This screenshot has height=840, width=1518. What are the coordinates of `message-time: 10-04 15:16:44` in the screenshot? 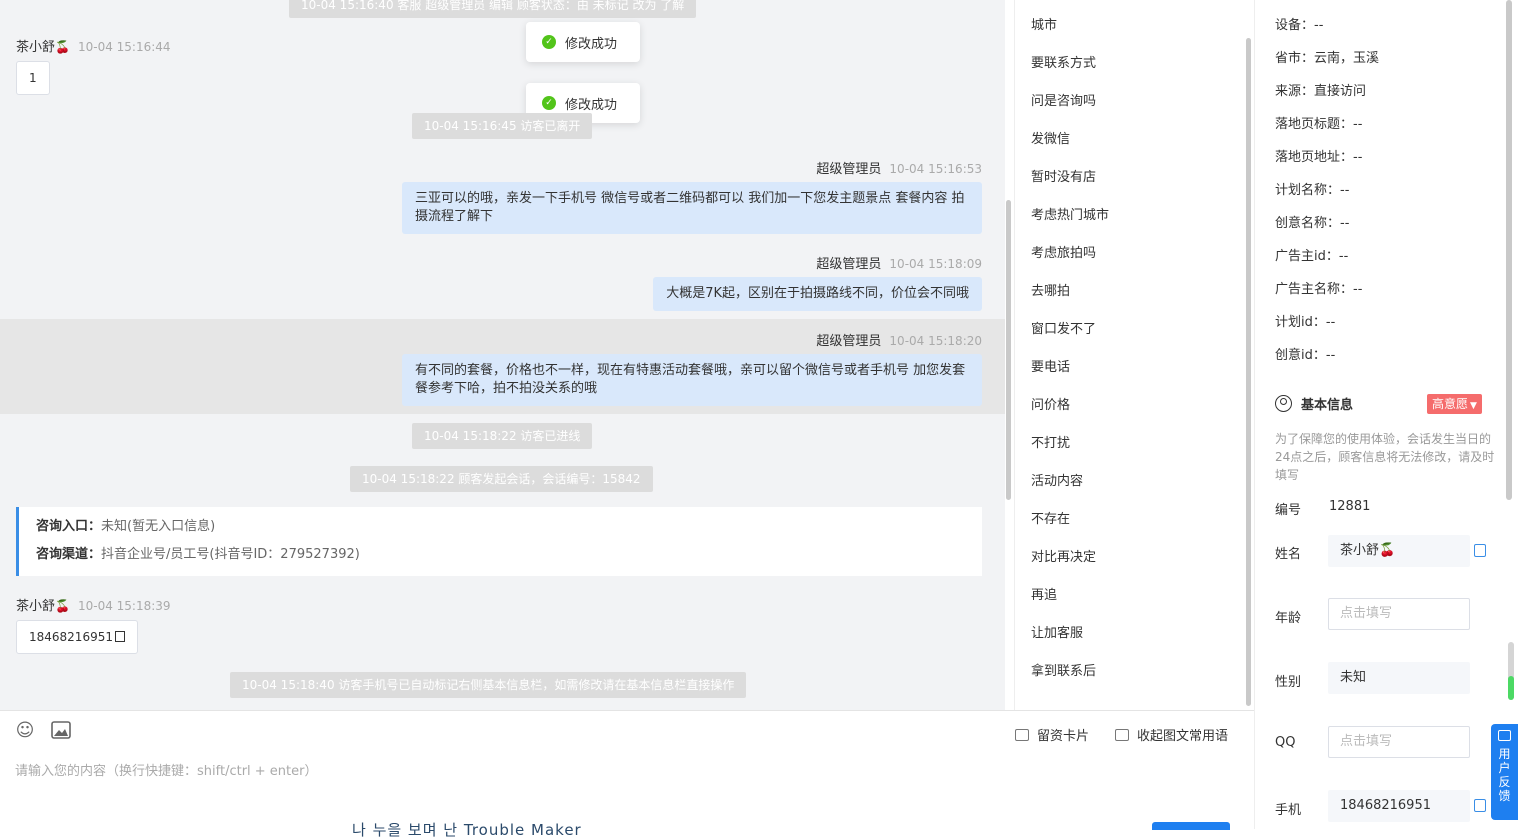 It's located at (124, 47).